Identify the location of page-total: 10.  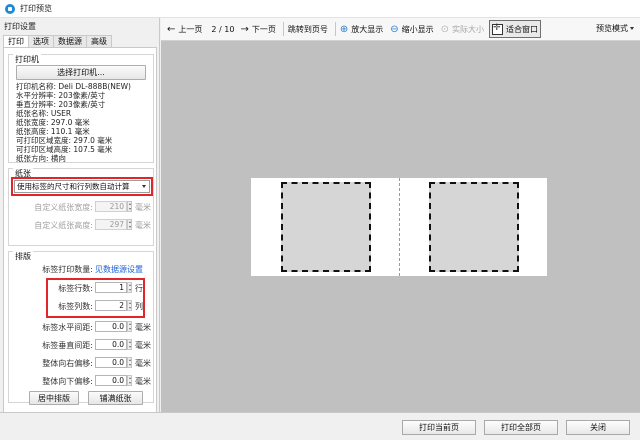
(229, 29).